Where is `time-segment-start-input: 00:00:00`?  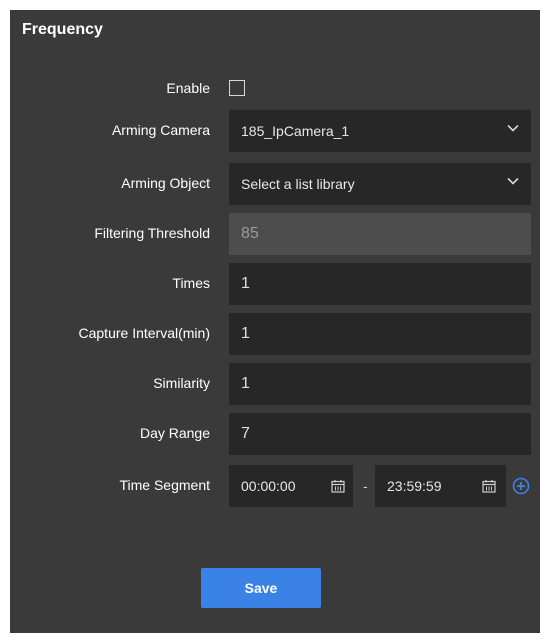
time-segment-start-input: 00:00:00 is located at coordinates (291, 486).